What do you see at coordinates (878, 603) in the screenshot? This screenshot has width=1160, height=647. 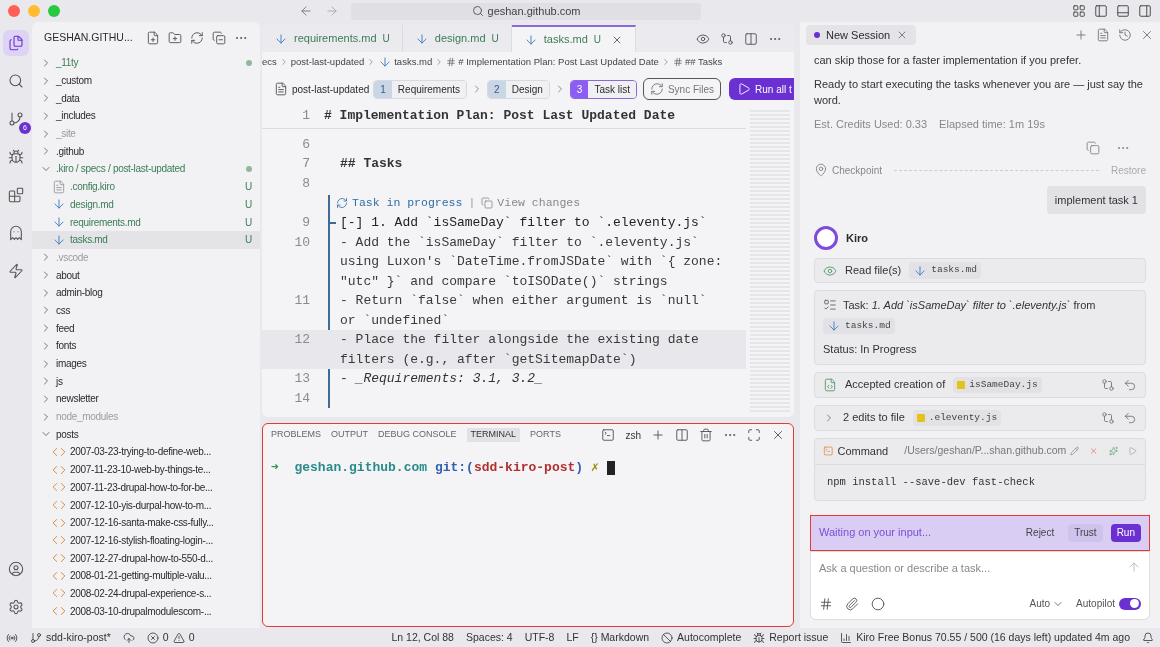 I see `circle-icon` at bounding box center [878, 603].